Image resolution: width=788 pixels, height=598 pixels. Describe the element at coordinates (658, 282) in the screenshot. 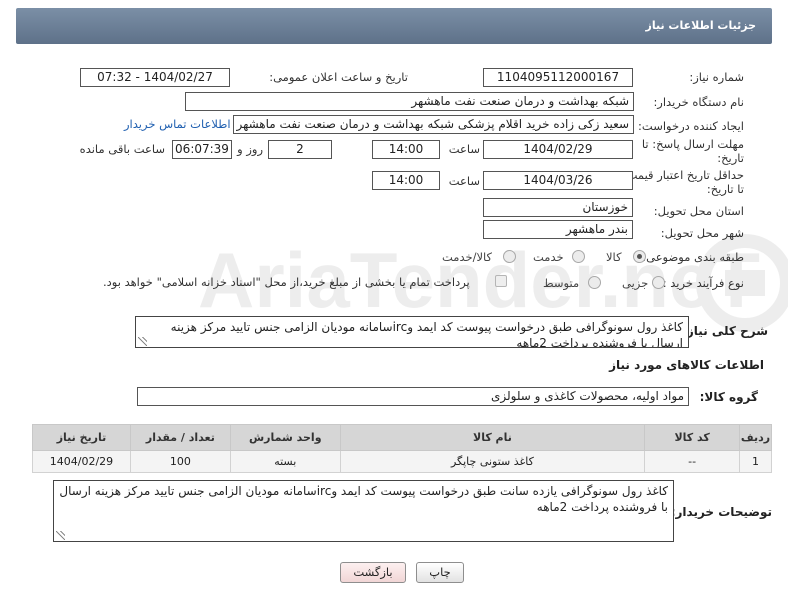

I see `process-radio-minor` at that location.